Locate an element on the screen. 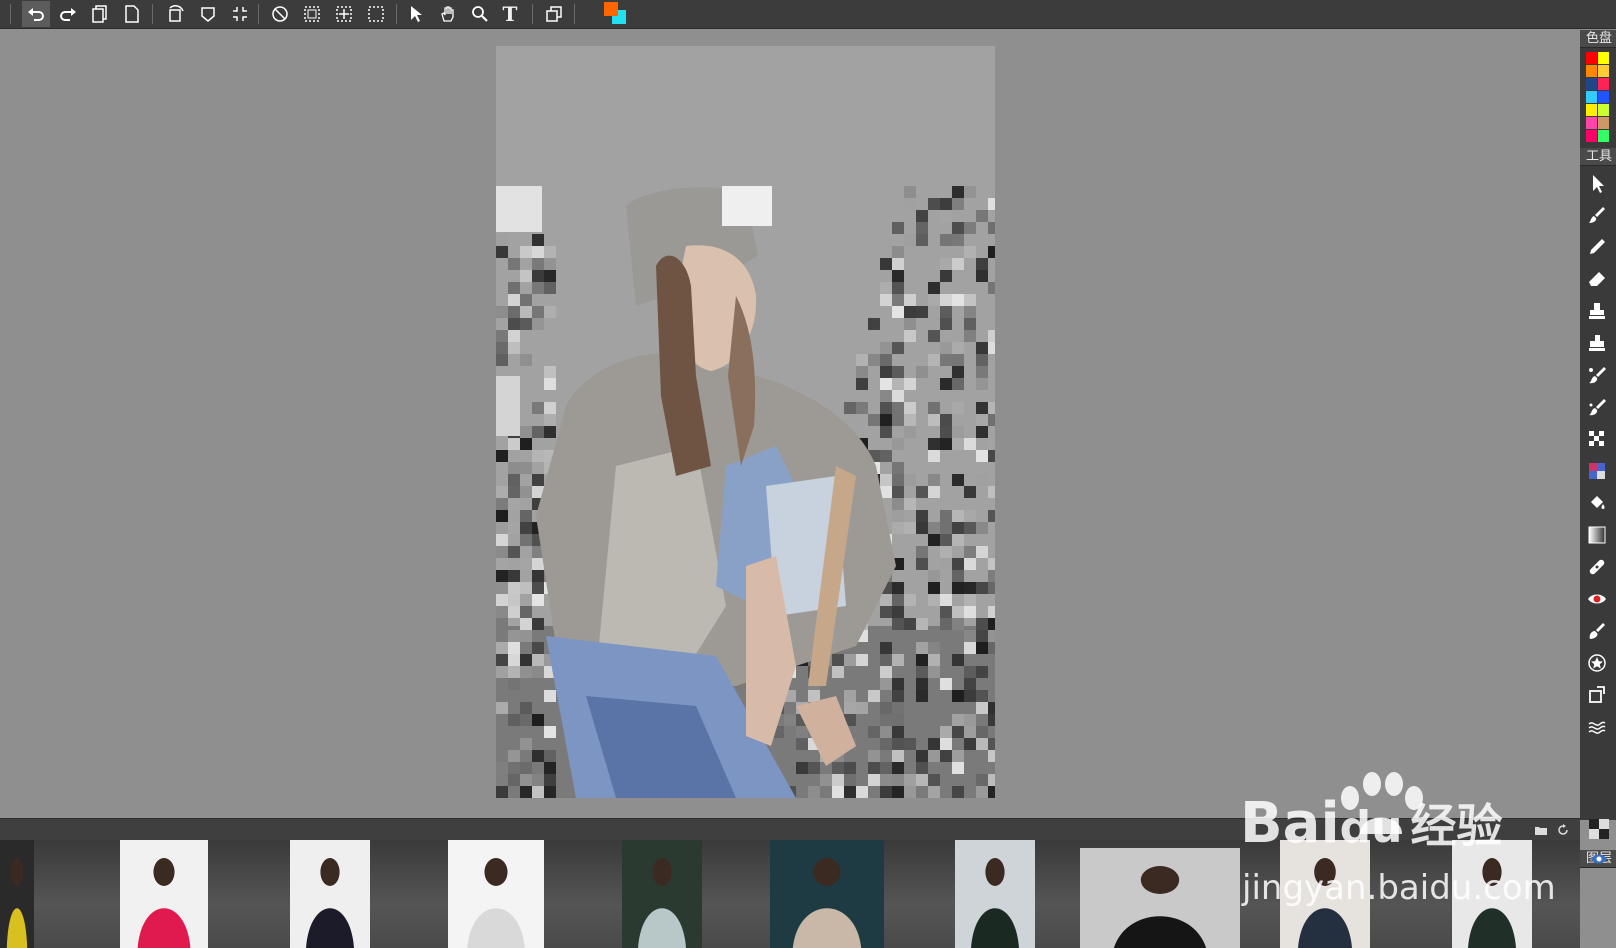 The width and height of the screenshot is (1616, 948). red-eye-icon is located at coordinates (1597, 599).